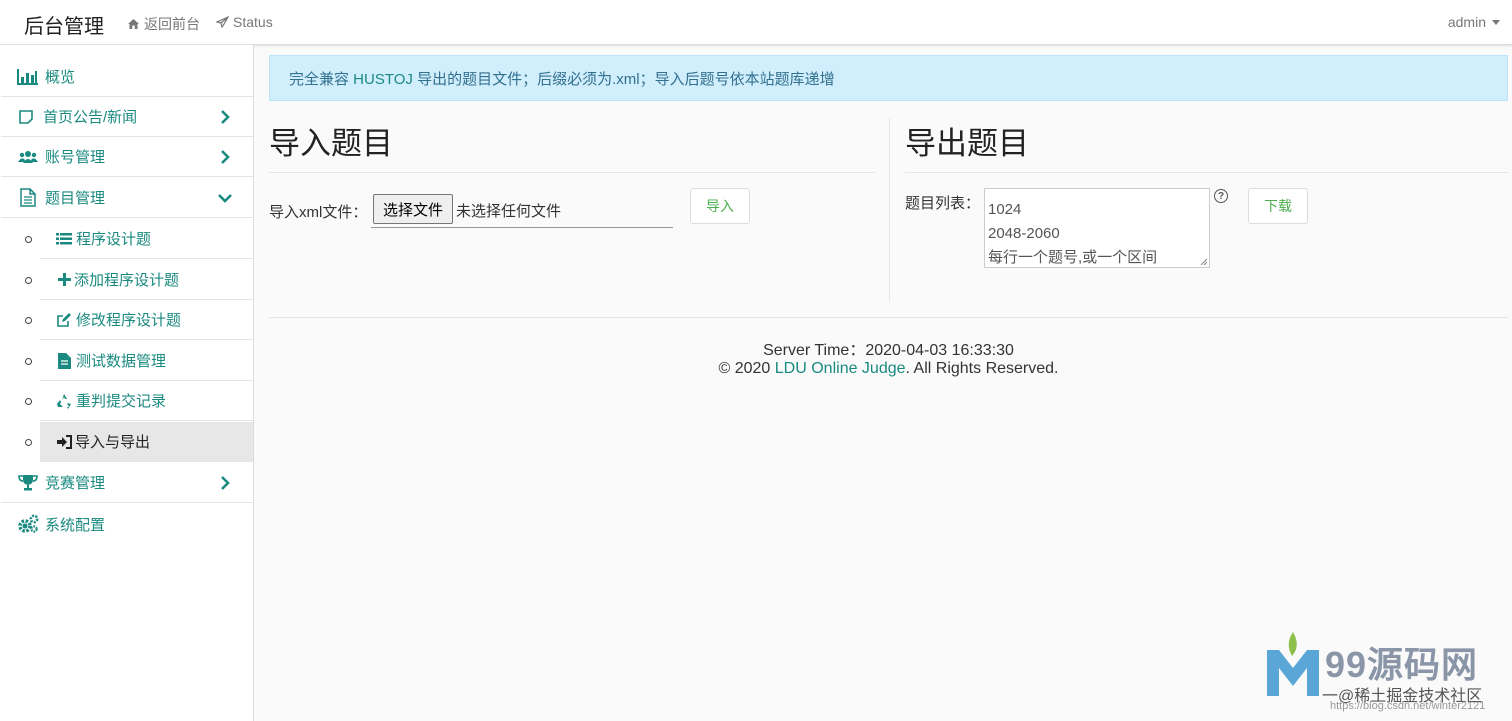 This screenshot has height=721, width=1512. I want to click on list-icon, so click(64, 239).